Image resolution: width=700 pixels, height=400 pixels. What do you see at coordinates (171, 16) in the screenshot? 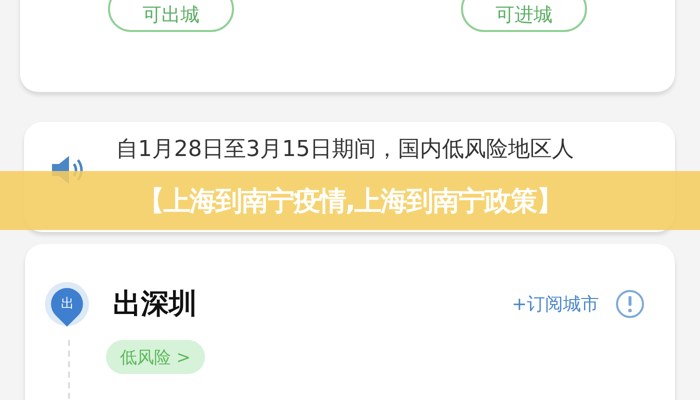
I see `city-status-button: 可出城` at bounding box center [171, 16].